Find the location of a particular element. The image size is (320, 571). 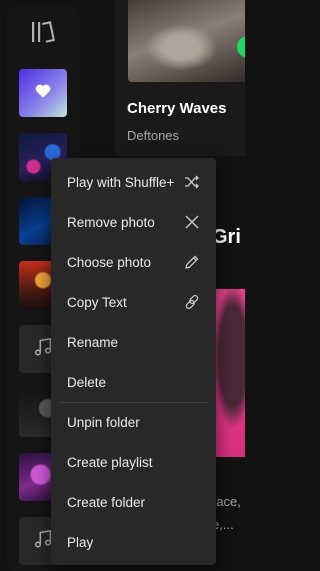

menu-item-label: Copy Text is located at coordinates (97, 302).